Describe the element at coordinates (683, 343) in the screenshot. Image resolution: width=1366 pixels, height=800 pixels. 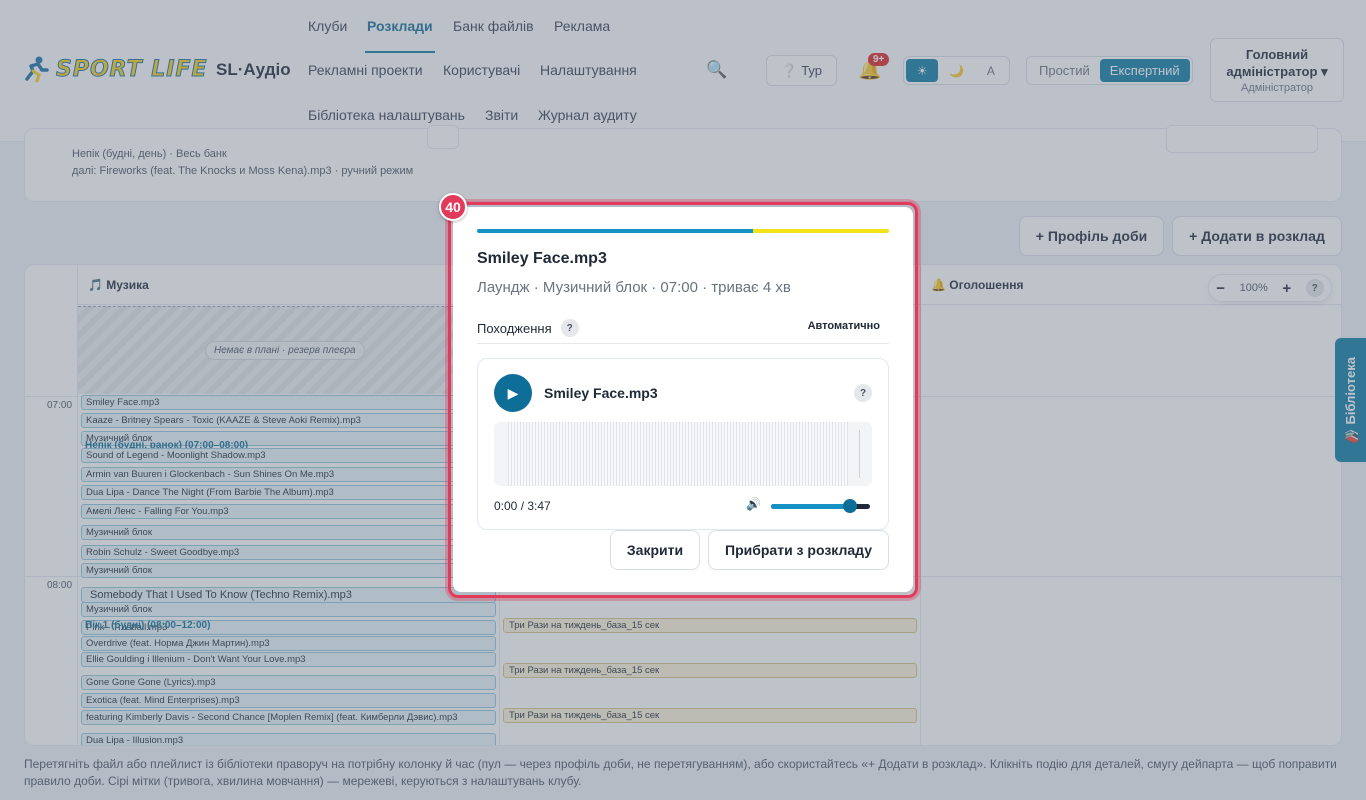
I see `divider` at that location.